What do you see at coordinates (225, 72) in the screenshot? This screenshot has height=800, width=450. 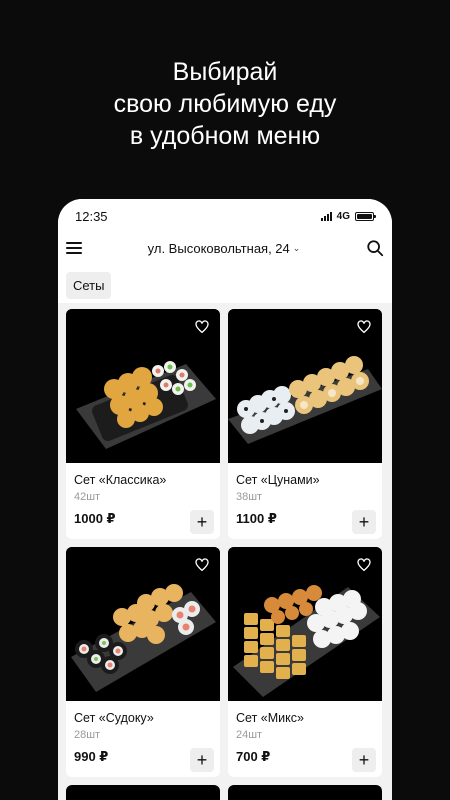 I see `promo-line-1: Выбирай` at bounding box center [225, 72].